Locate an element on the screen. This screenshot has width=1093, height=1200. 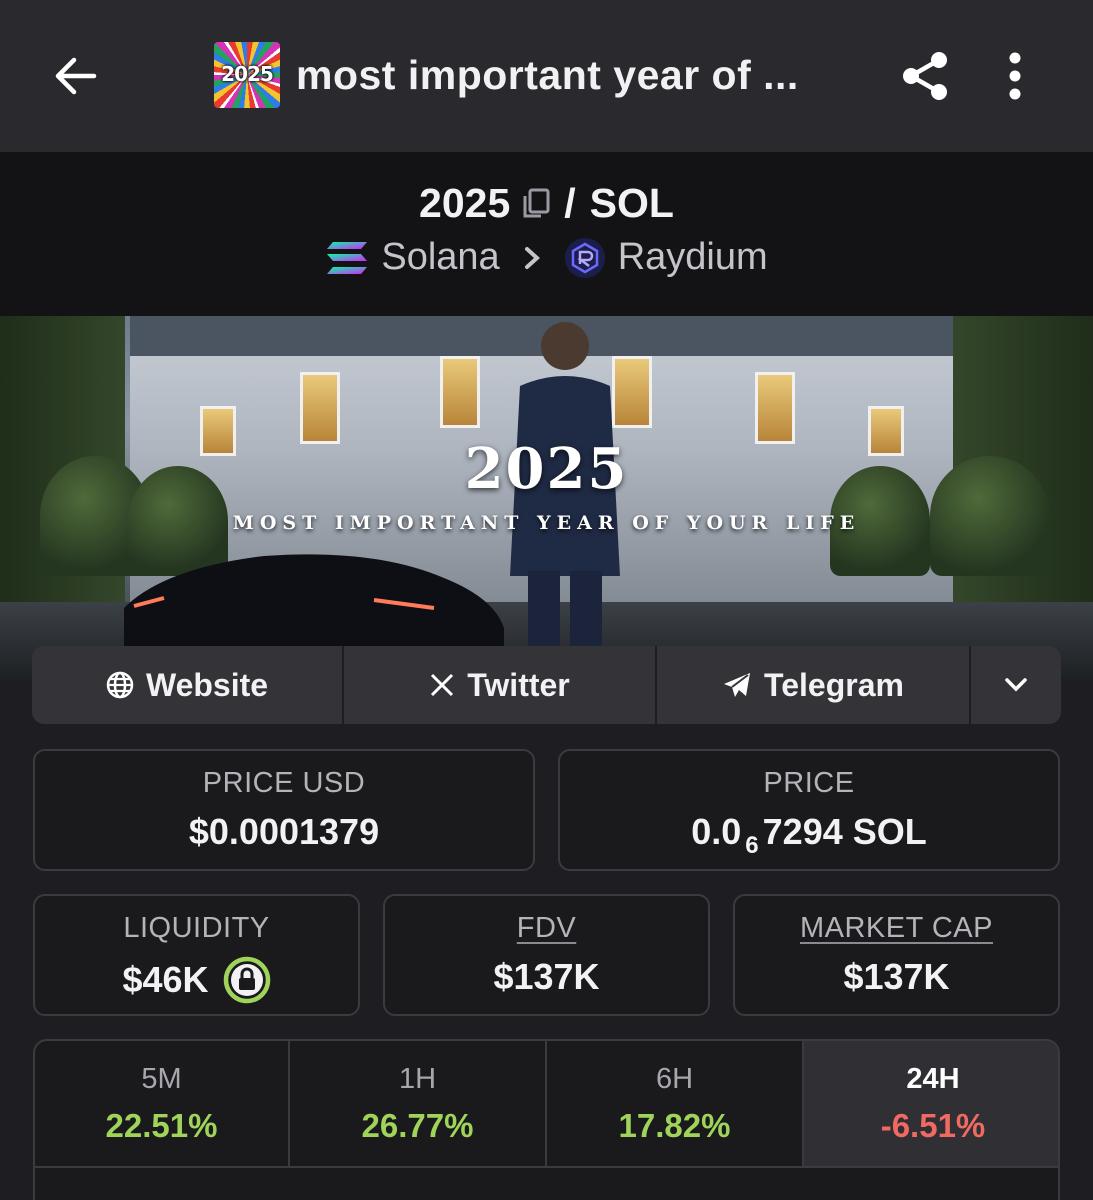
price-sol-label: PRICE is located at coordinates (809, 783).